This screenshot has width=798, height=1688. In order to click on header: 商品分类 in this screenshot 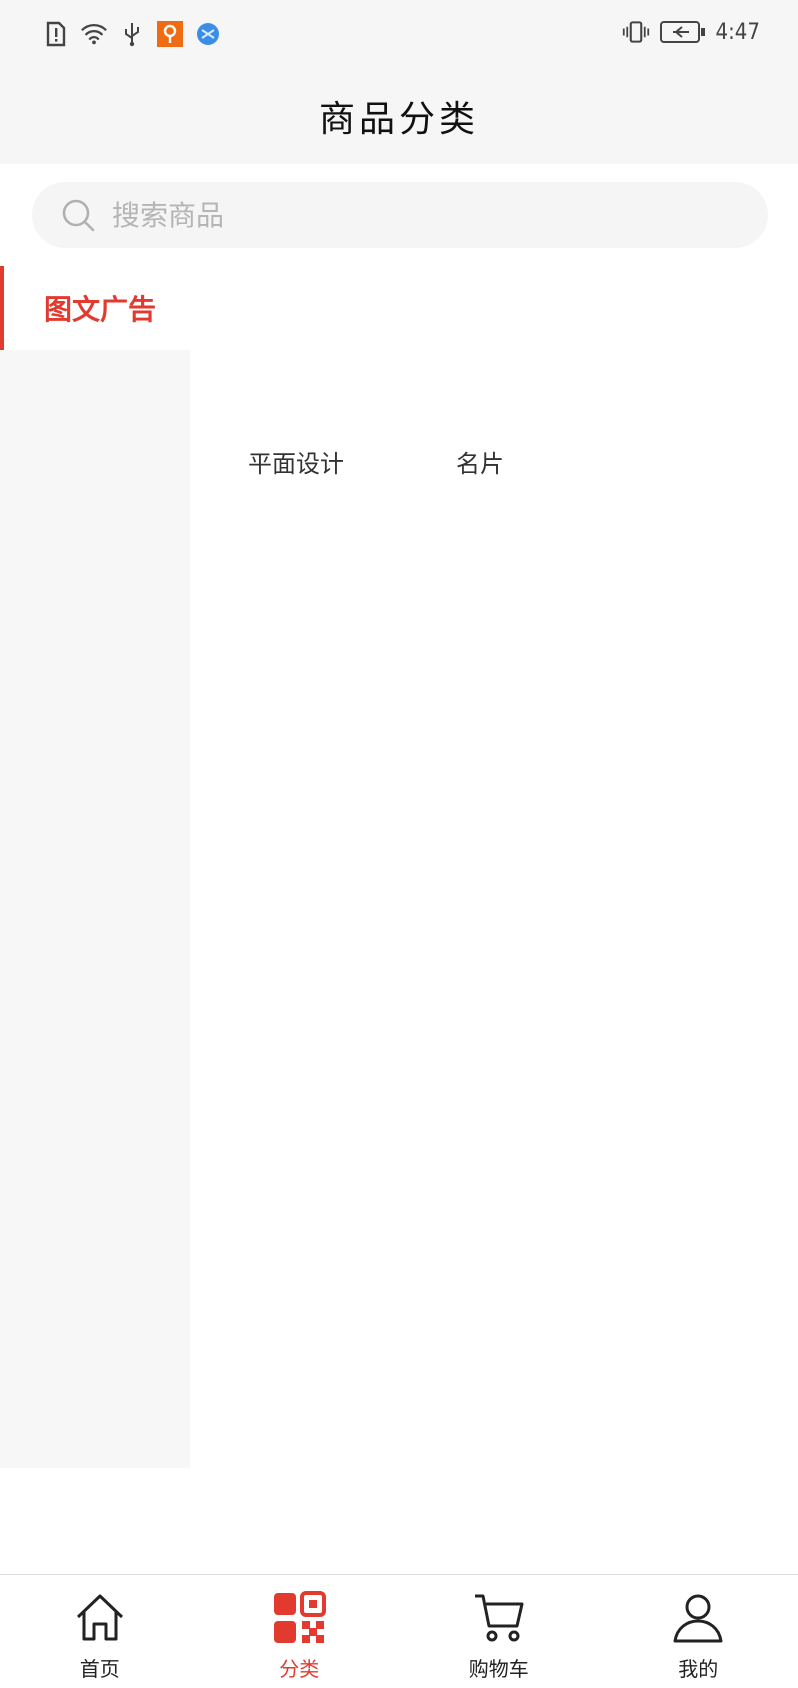, I will do `click(399, 116)`.